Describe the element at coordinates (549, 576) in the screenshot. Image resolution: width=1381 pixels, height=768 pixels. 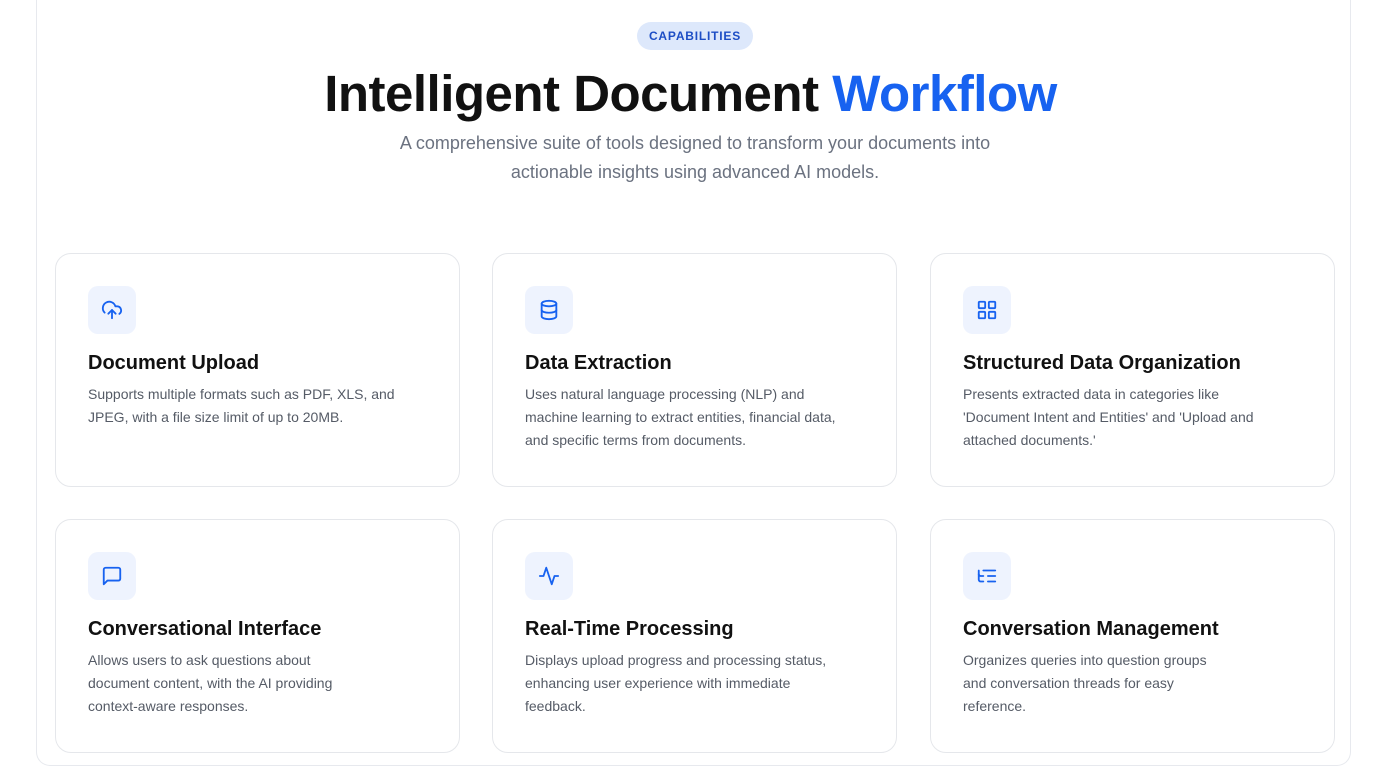
I see `activity-icon` at that location.